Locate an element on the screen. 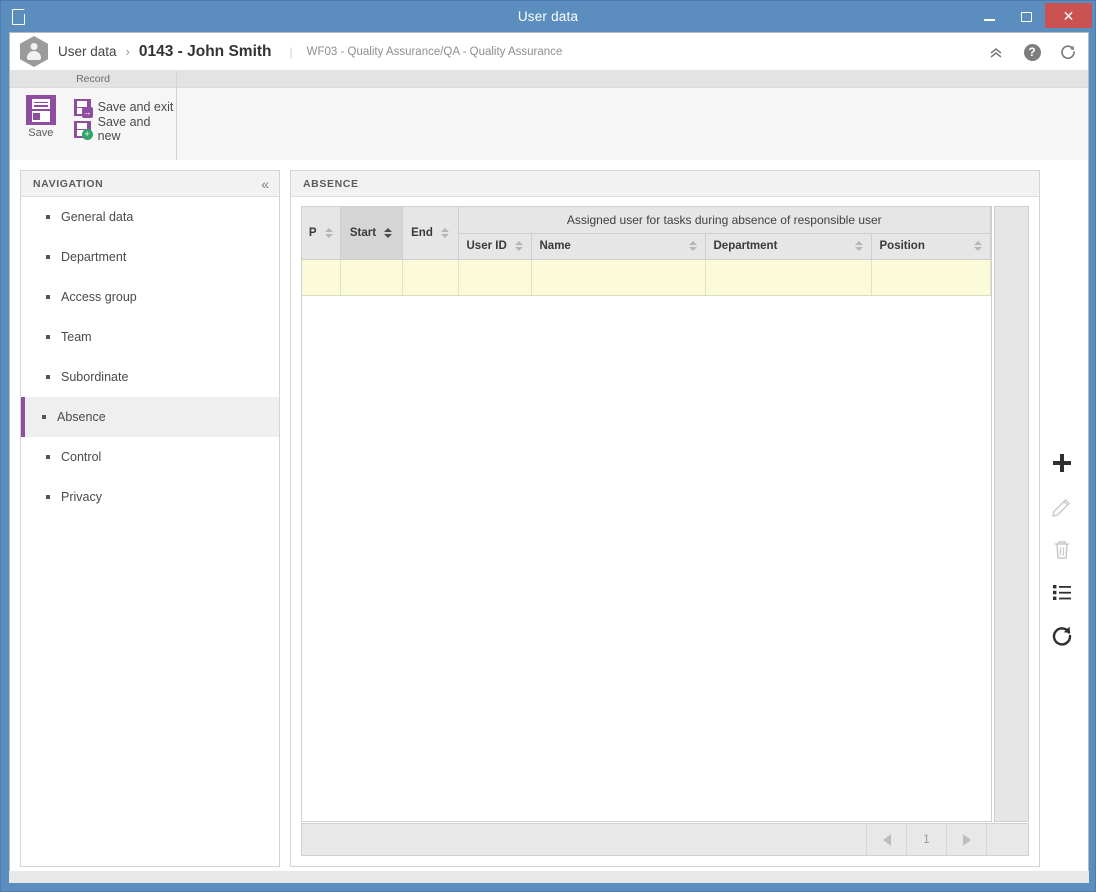 Image resolution: width=1096 pixels, height=892 pixels. cell-p is located at coordinates (321, 277).